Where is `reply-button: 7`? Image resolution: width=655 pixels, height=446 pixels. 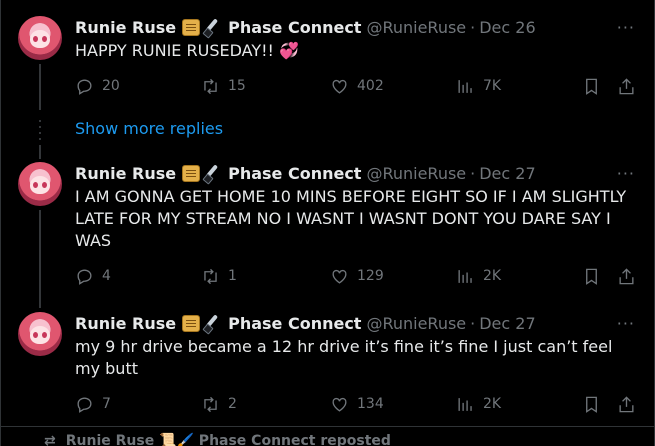 reply-button: 7 is located at coordinates (93, 404).